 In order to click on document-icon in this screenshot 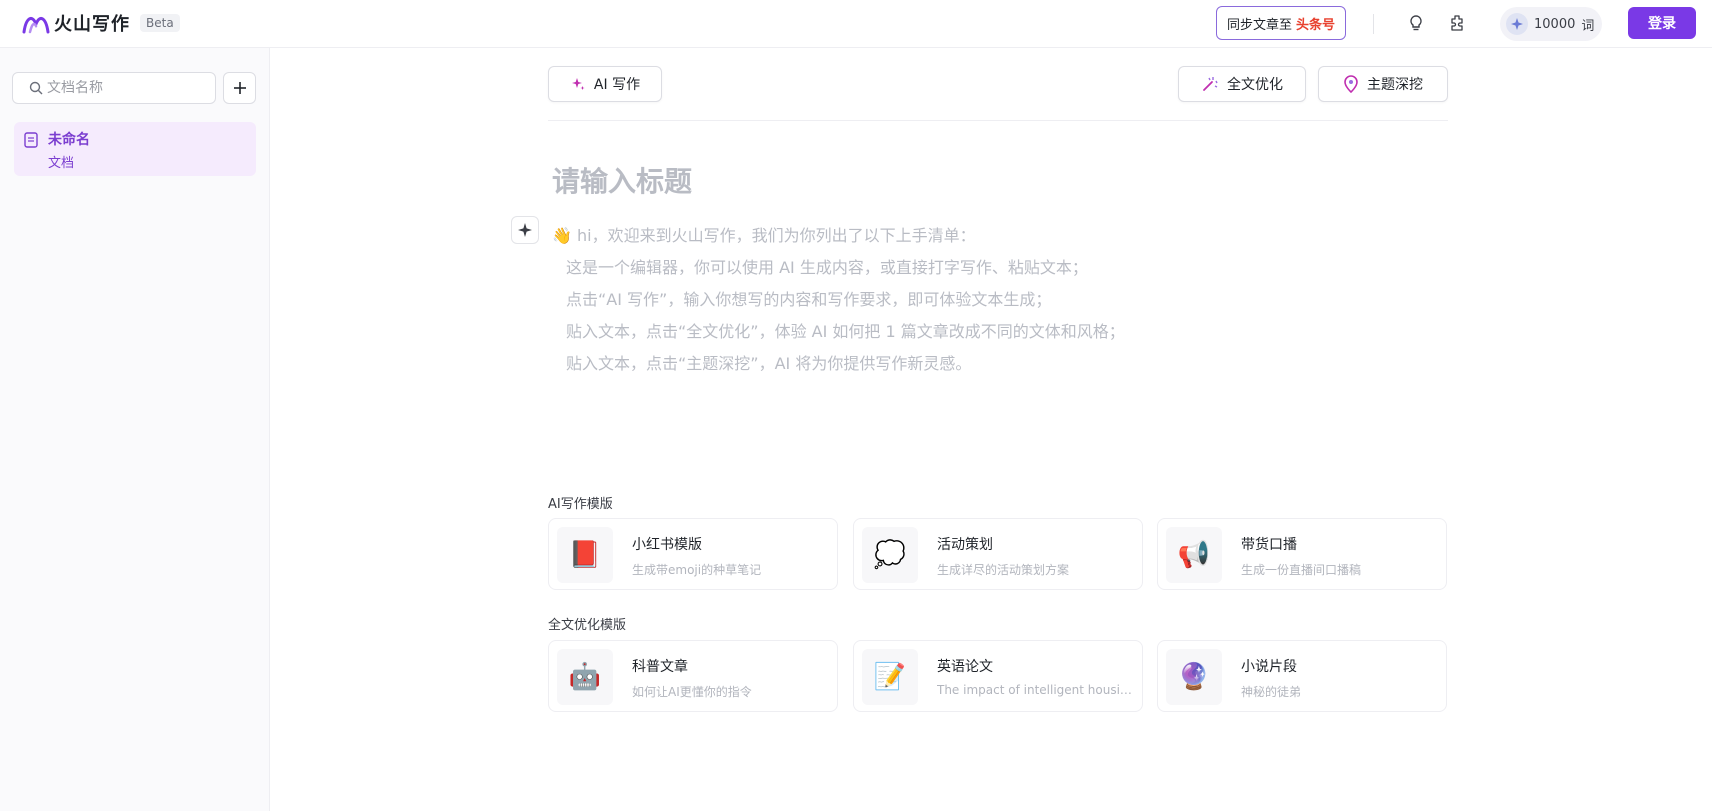, I will do `click(31, 140)`.